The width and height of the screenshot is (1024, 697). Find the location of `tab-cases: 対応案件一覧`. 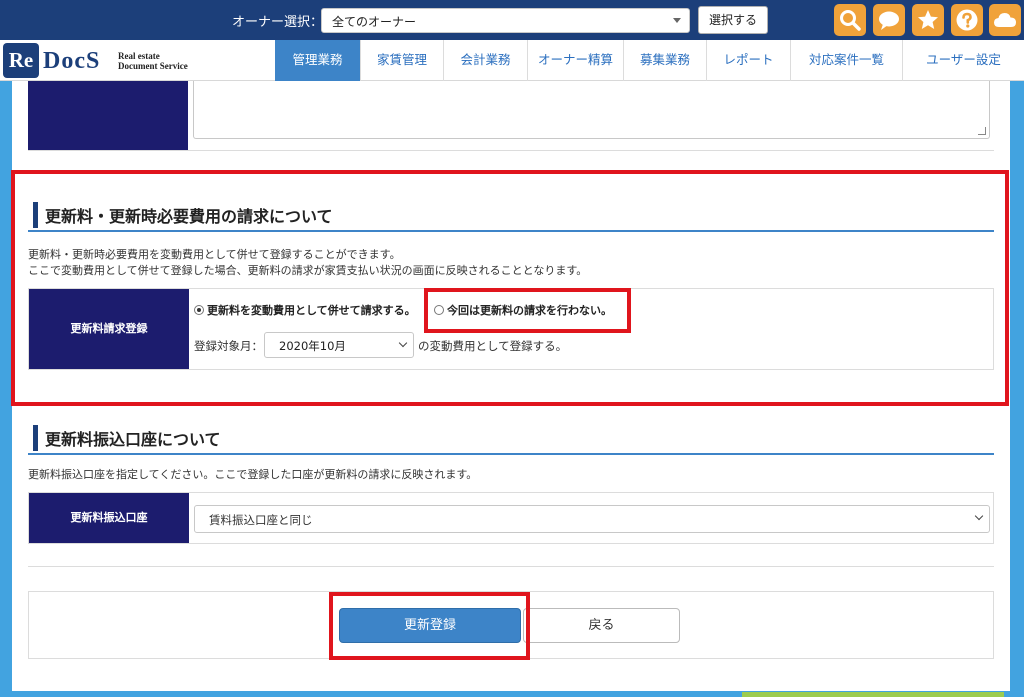

tab-cases: 対応案件一覧 is located at coordinates (846, 60).